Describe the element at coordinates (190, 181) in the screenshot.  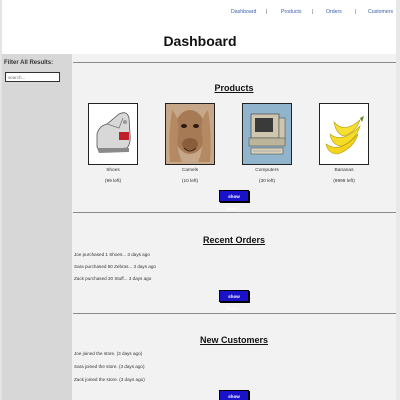
I see `product-stock: (10 left)` at that location.